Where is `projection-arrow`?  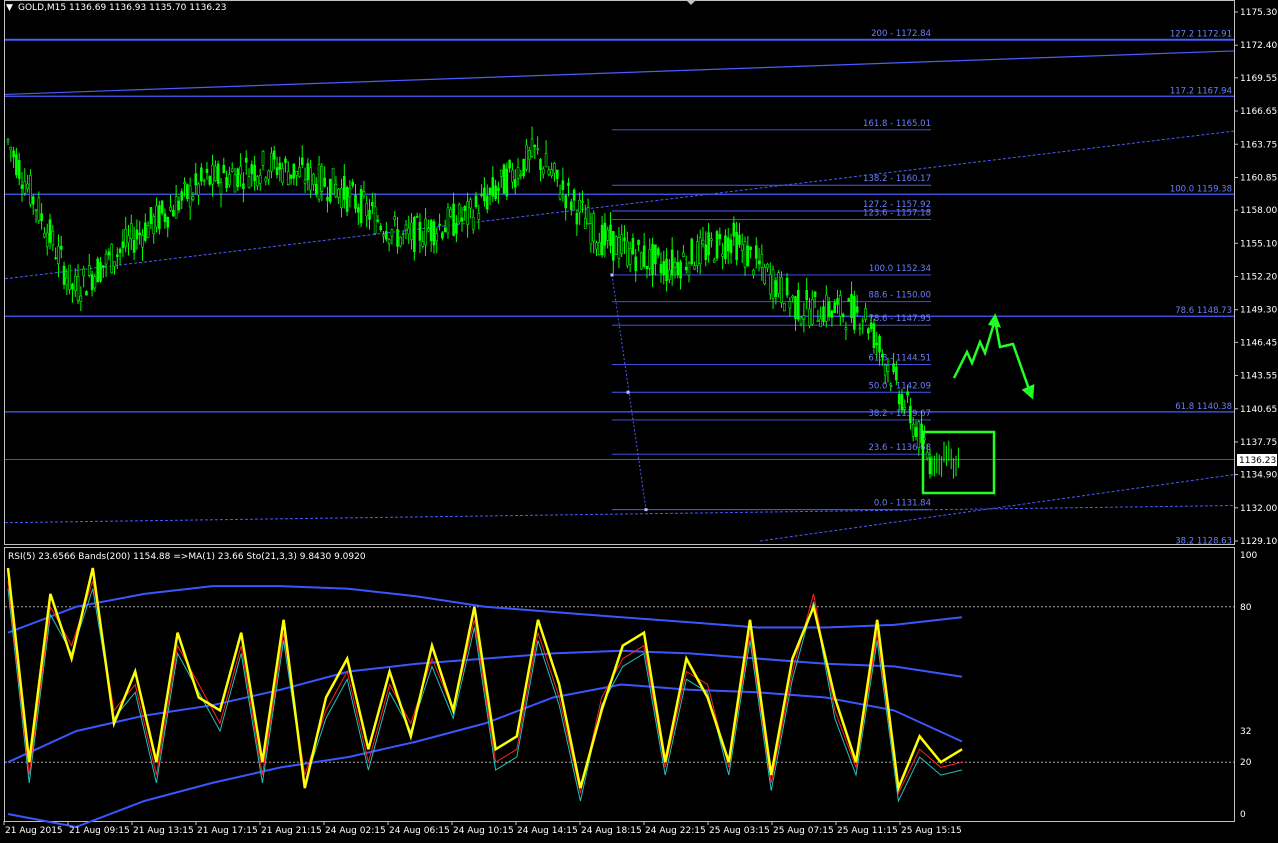 projection-arrow is located at coordinates (993, 356).